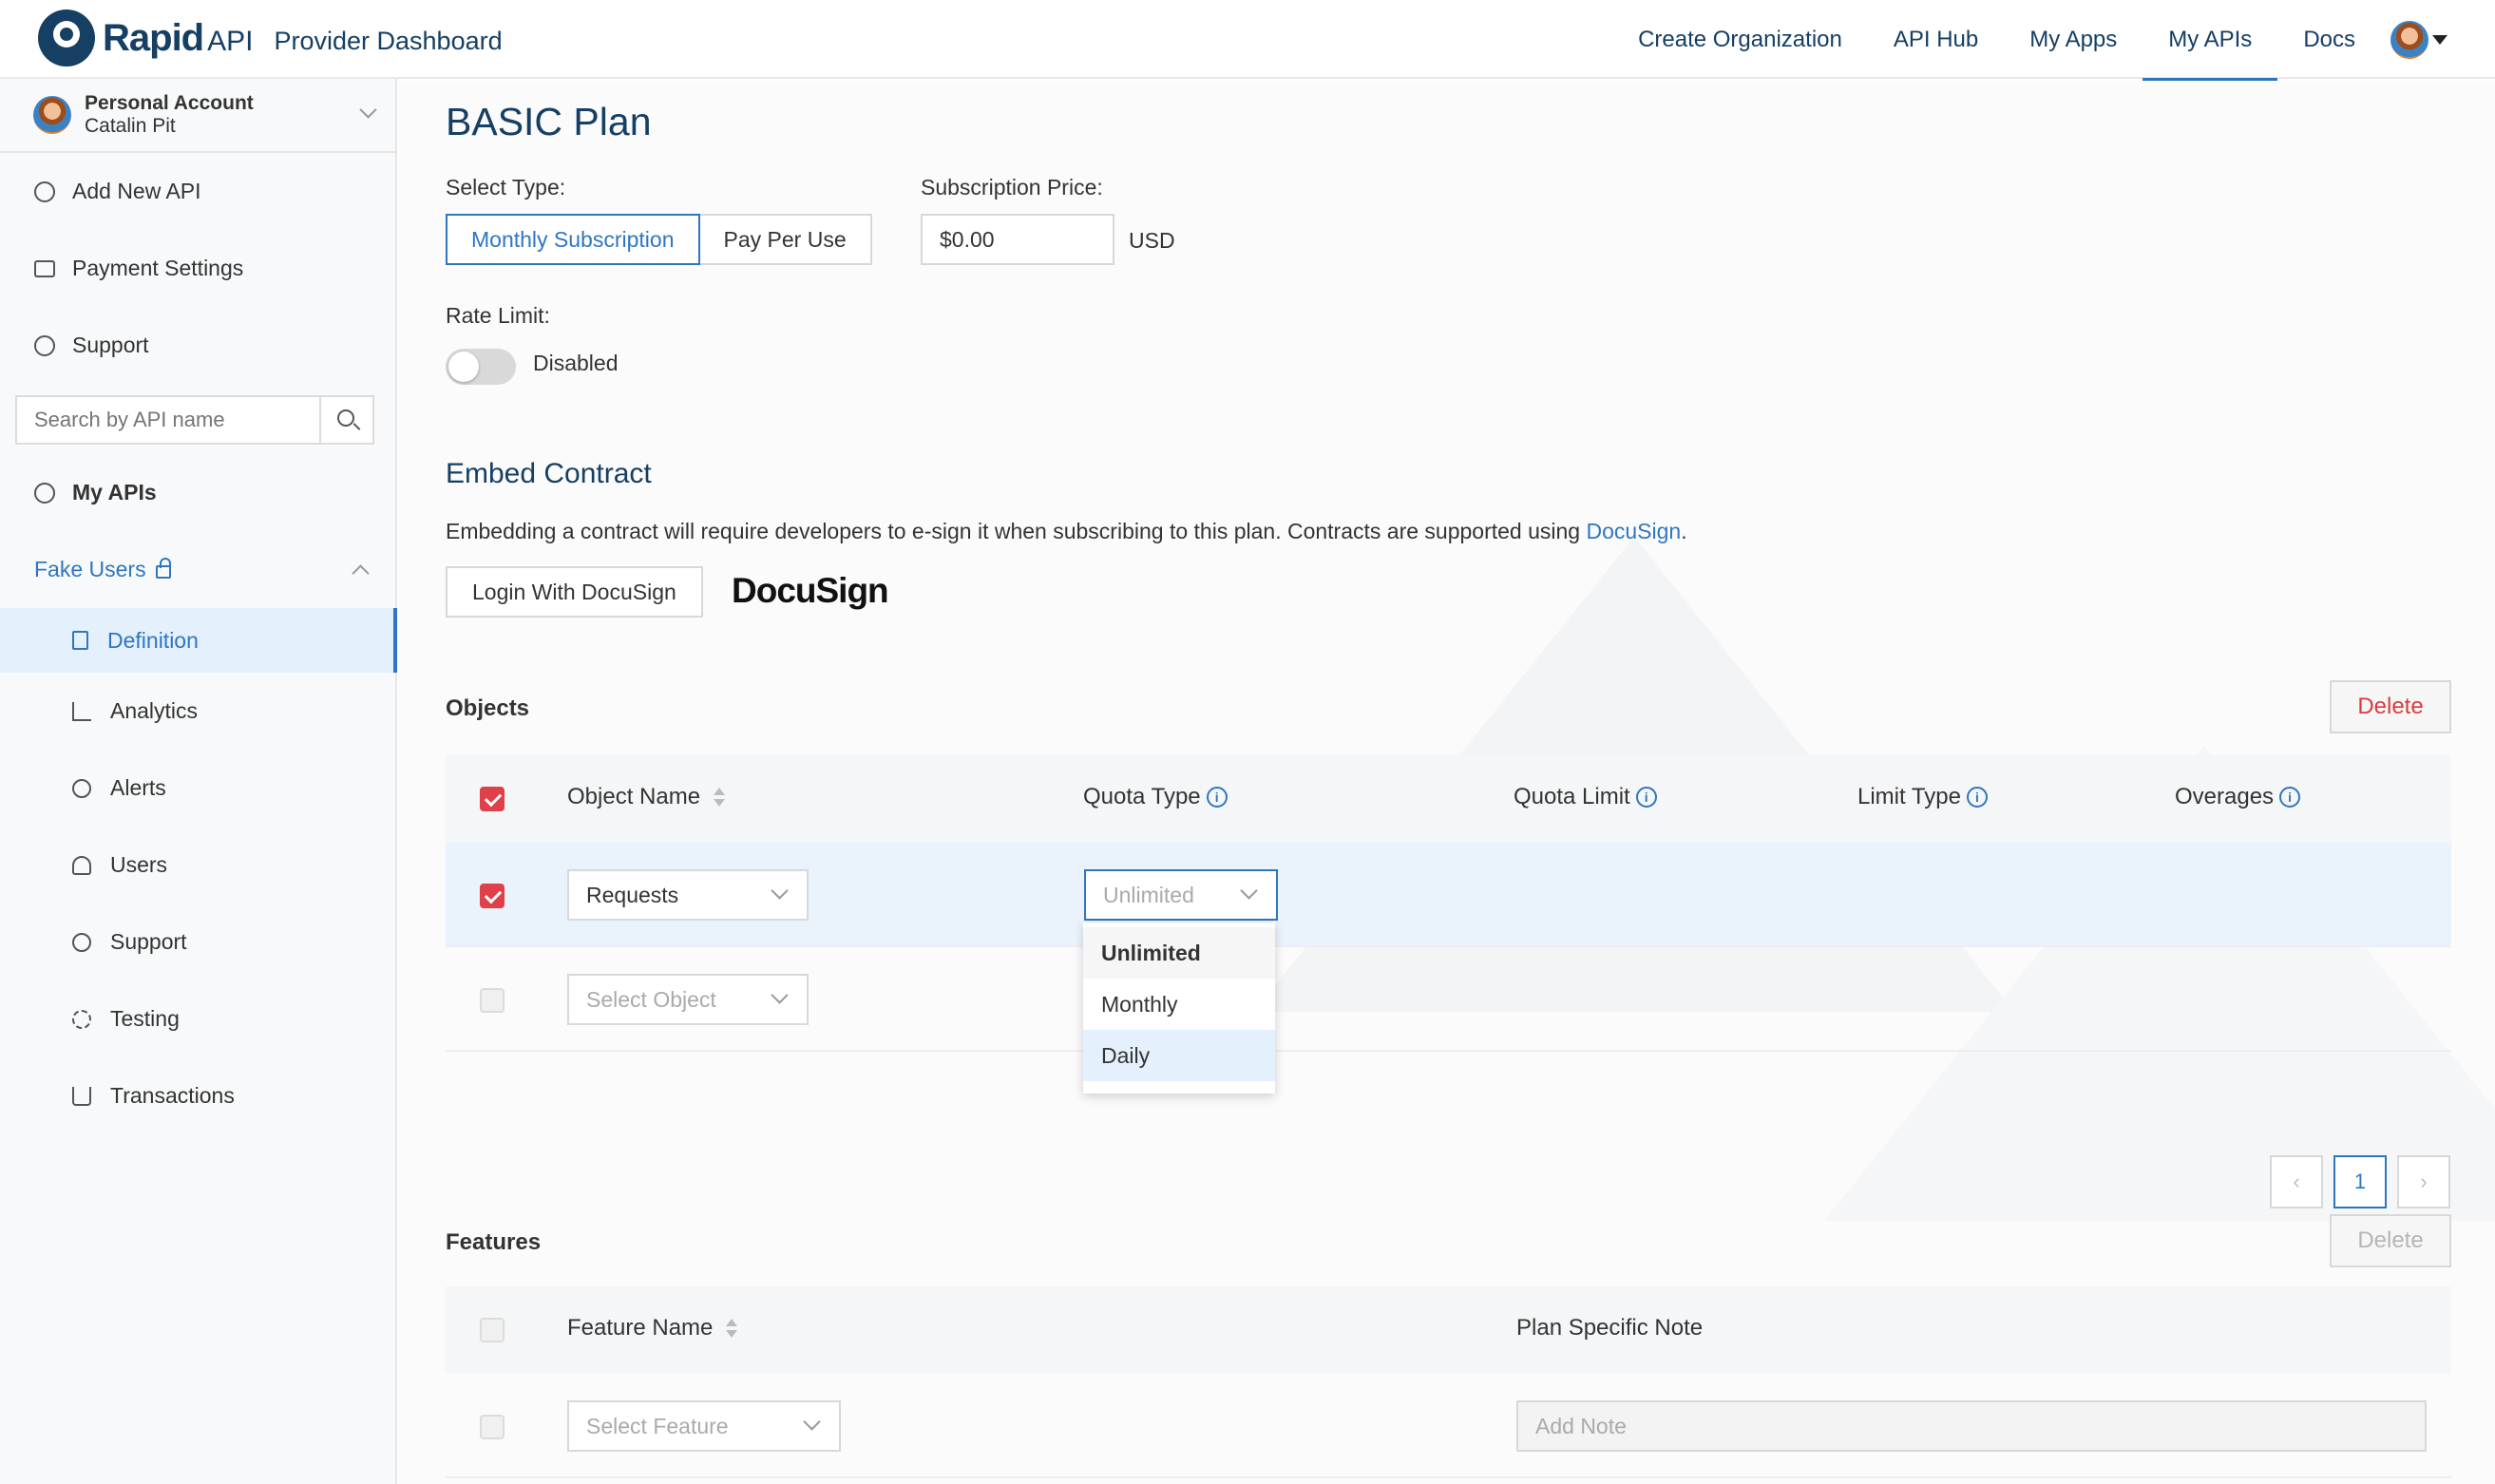 Image resolution: width=2495 pixels, height=1484 pixels. What do you see at coordinates (506, 187) in the screenshot?
I see `select-type-label: Select Type:` at bounding box center [506, 187].